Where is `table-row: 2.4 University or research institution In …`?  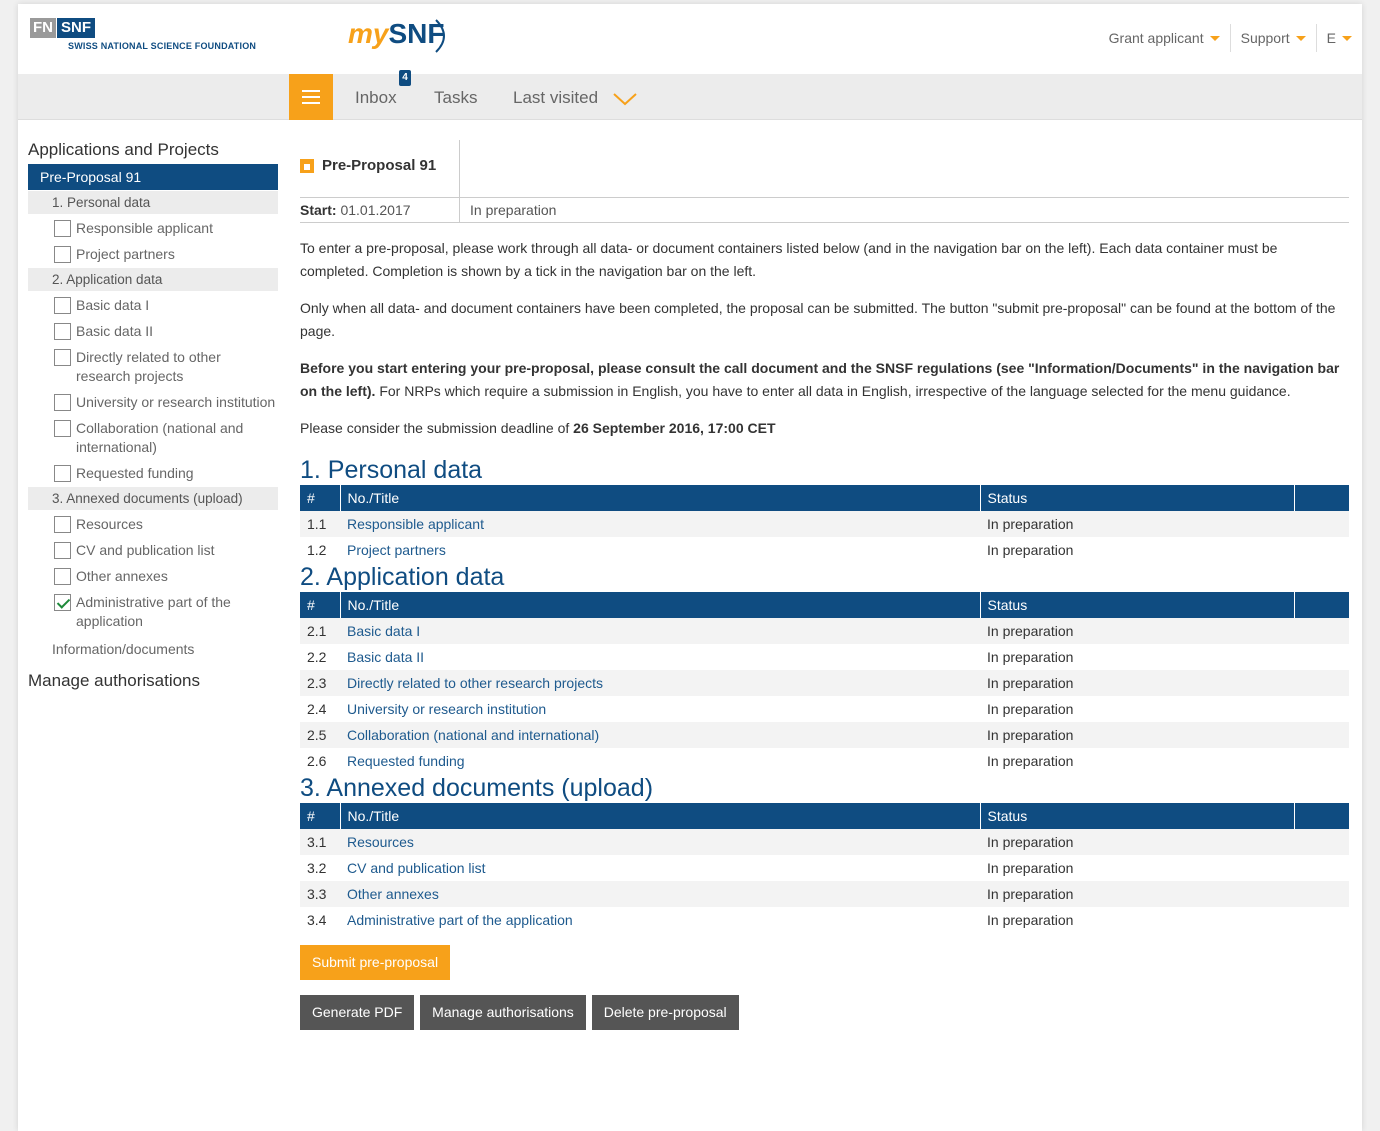
table-row: 2.4 University or research institution In … is located at coordinates (824, 709).